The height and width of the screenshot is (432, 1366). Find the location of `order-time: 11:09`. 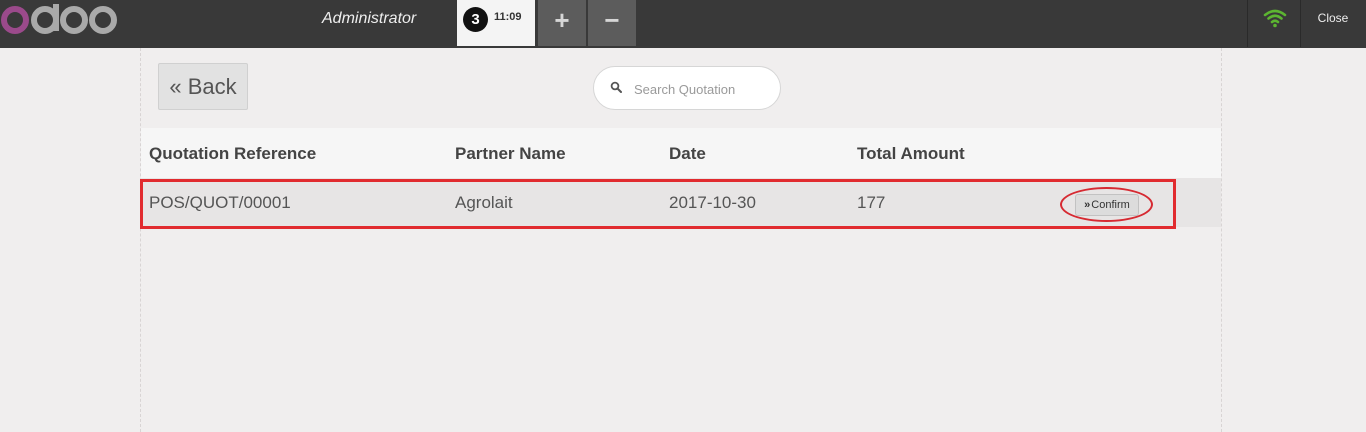

order-time: 11:09 is located at coordinates (508, 17).